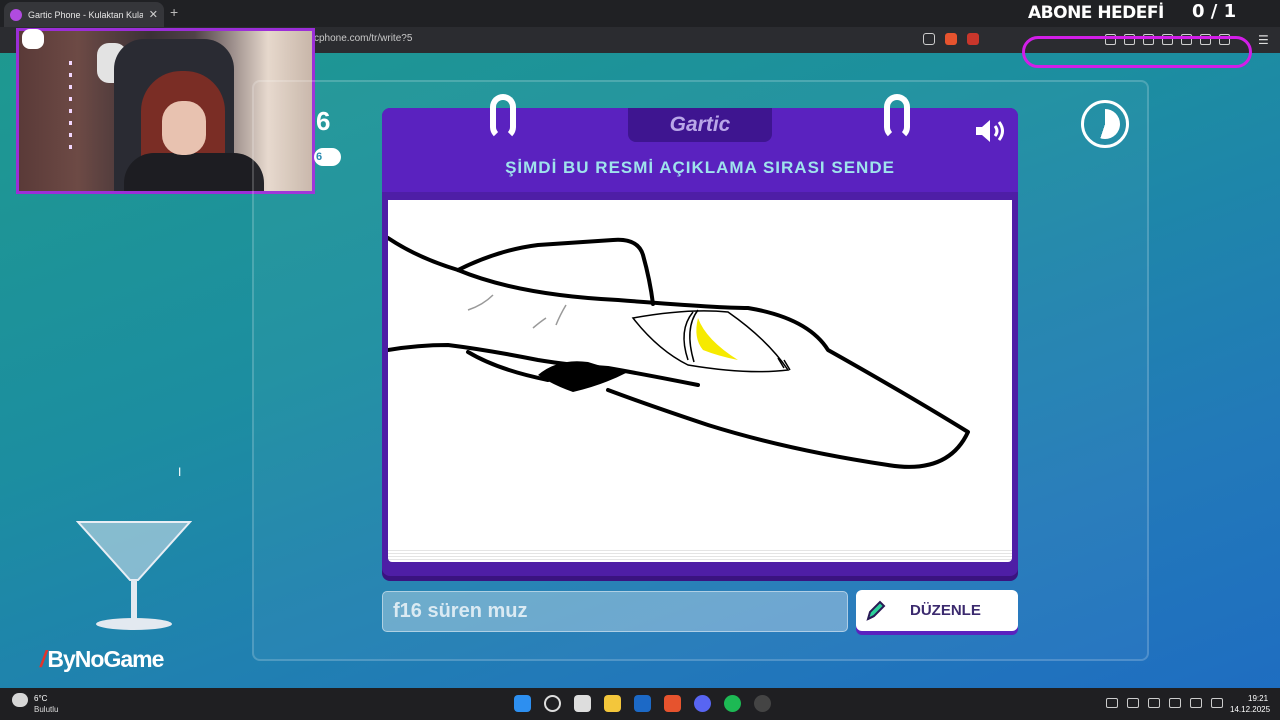 The width and height of the screenshot is (1280, 720). What do you see at coordinates (1217, 703) in the screenshot?
I see `volume-icon` at bounding box center [1217, 703].